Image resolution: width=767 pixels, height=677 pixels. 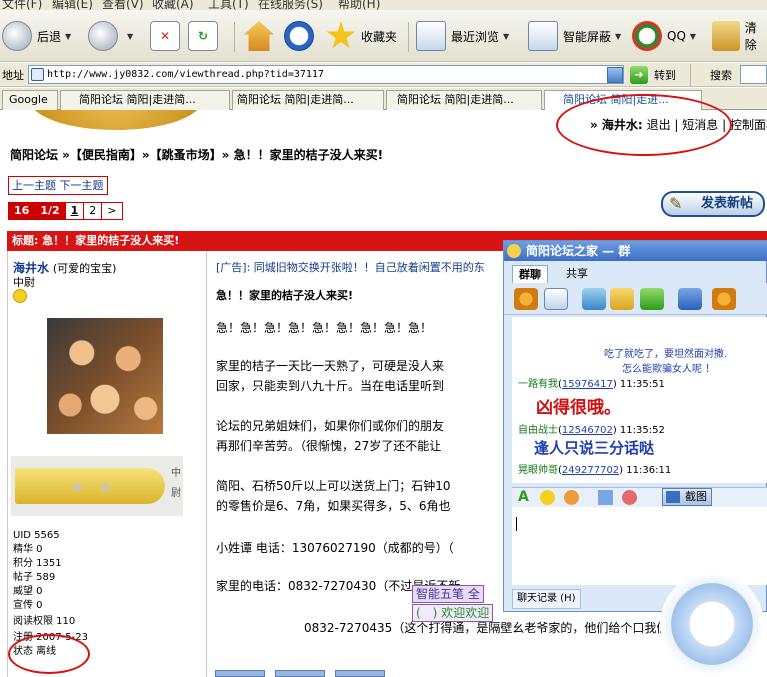 What do you see at coordinates (299, 36) in the screenshot?
I see `clock-icon` at bounding box center [299, 36].